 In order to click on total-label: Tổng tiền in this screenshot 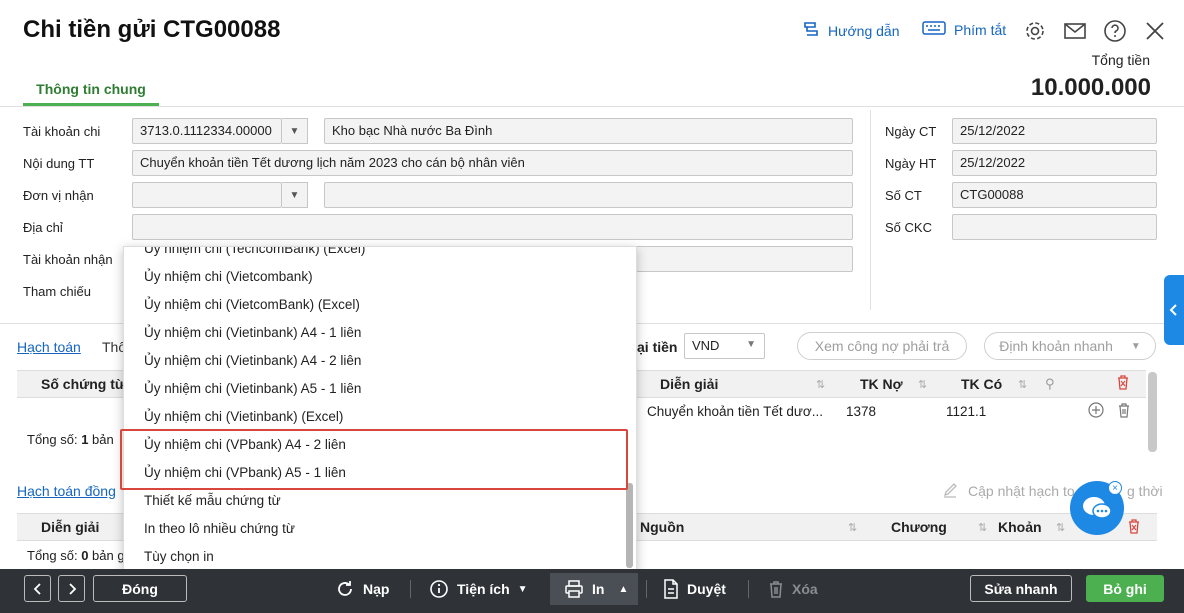, I will do `click(1120, 60)`.